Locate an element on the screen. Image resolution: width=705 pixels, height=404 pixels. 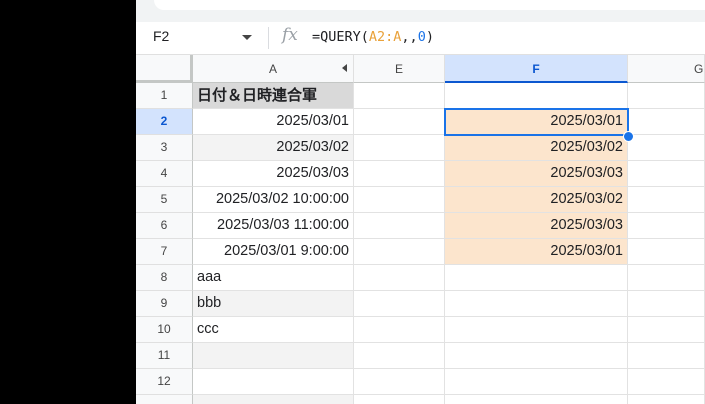
cell-a7: 2025/03/01 9:00:00 is located at coordinates (273, 252).